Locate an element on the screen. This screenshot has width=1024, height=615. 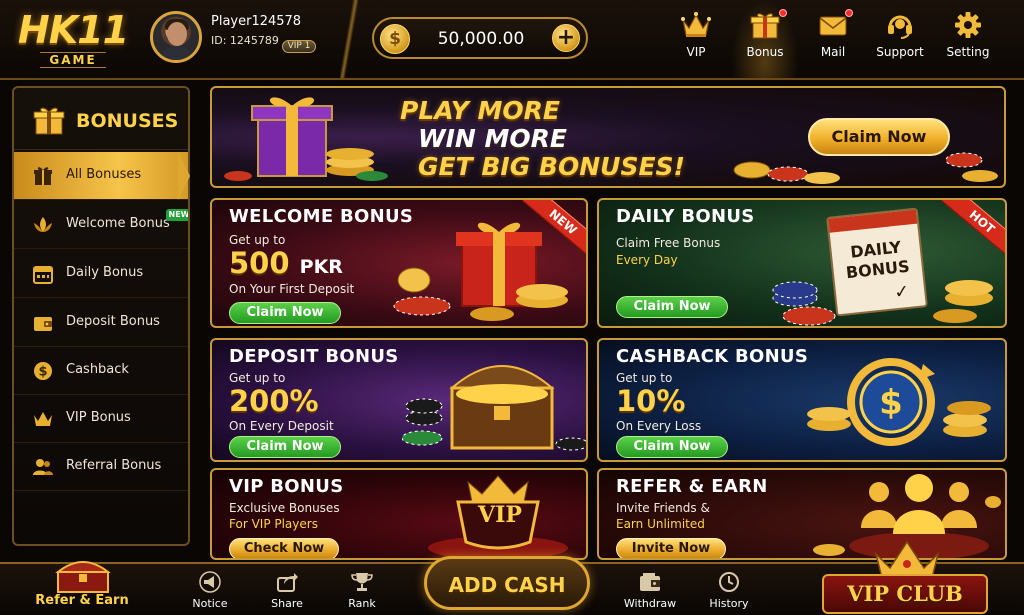
header-divider is located at coordinates (349, 39).